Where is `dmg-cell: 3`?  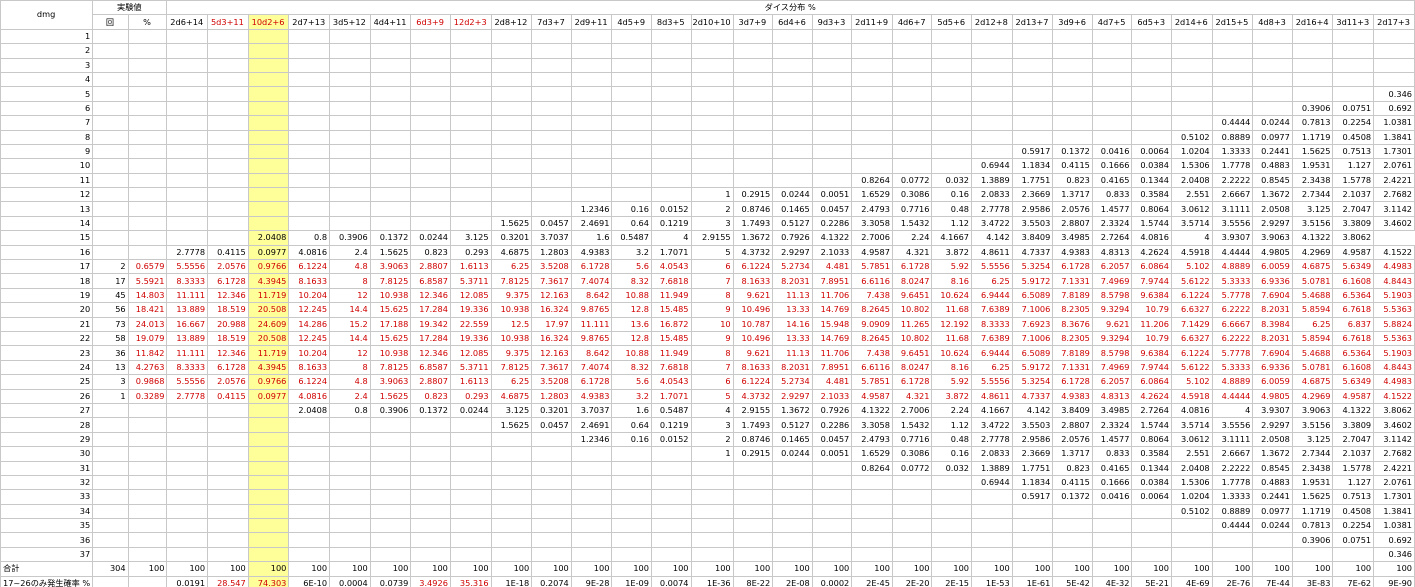 dmg-cell: 3 is located at coordinates (47, 65).